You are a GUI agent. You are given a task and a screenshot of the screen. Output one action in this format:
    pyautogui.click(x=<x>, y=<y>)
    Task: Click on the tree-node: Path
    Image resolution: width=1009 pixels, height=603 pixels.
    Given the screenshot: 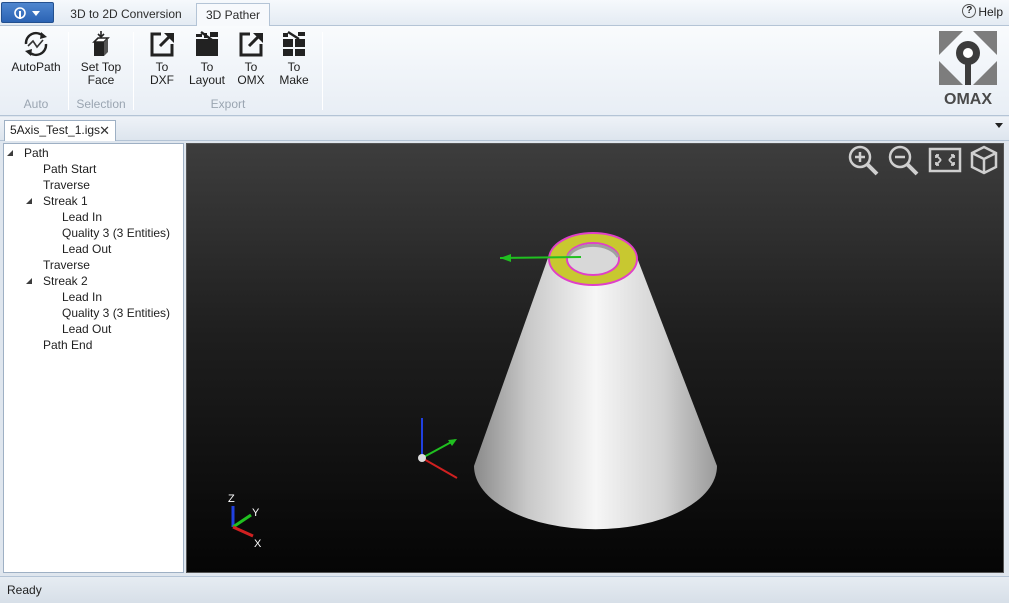 What is the action you would take?
    pyautogui.click(x=36, y=153)
    